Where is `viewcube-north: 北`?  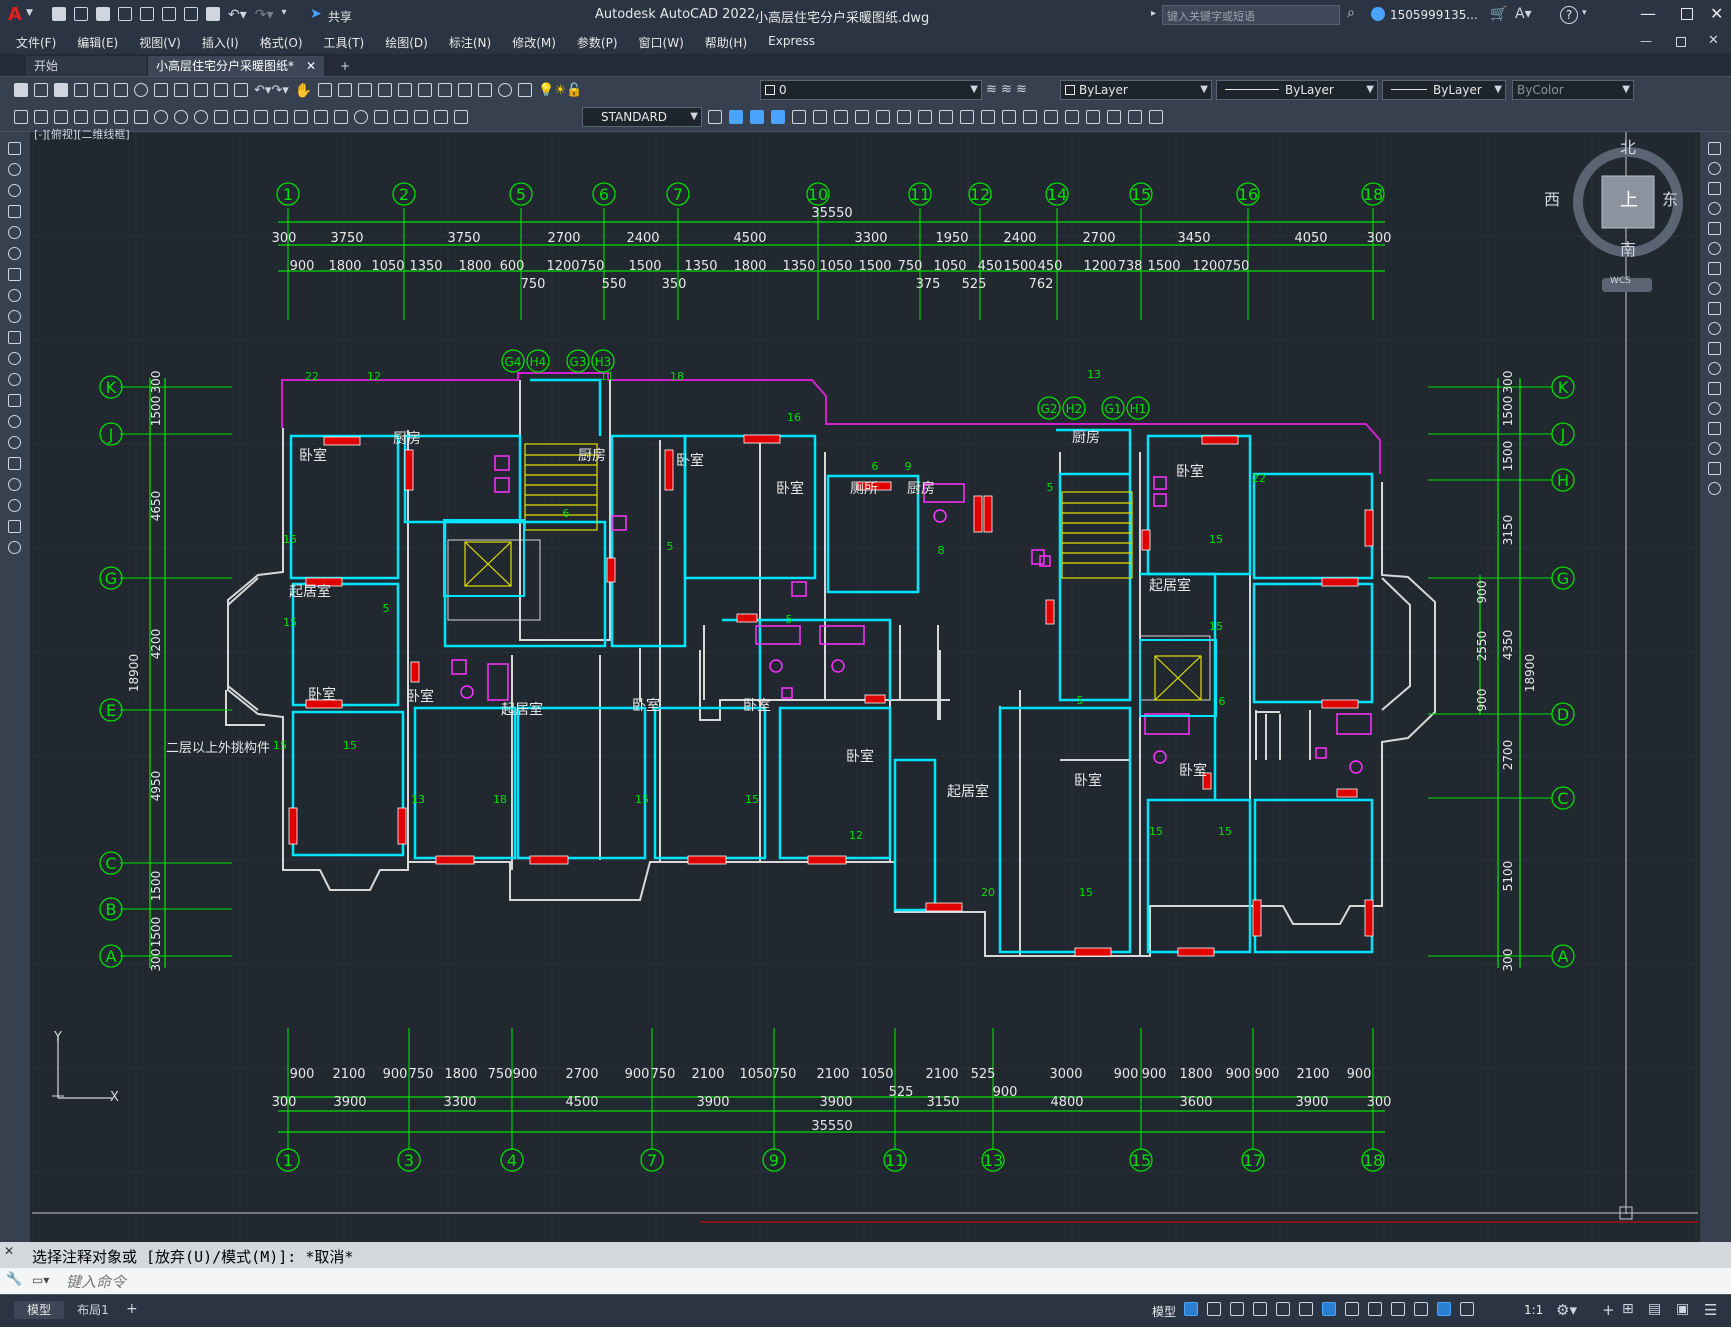
viewcube-north: 北 is located at coordinates (1628, 146).